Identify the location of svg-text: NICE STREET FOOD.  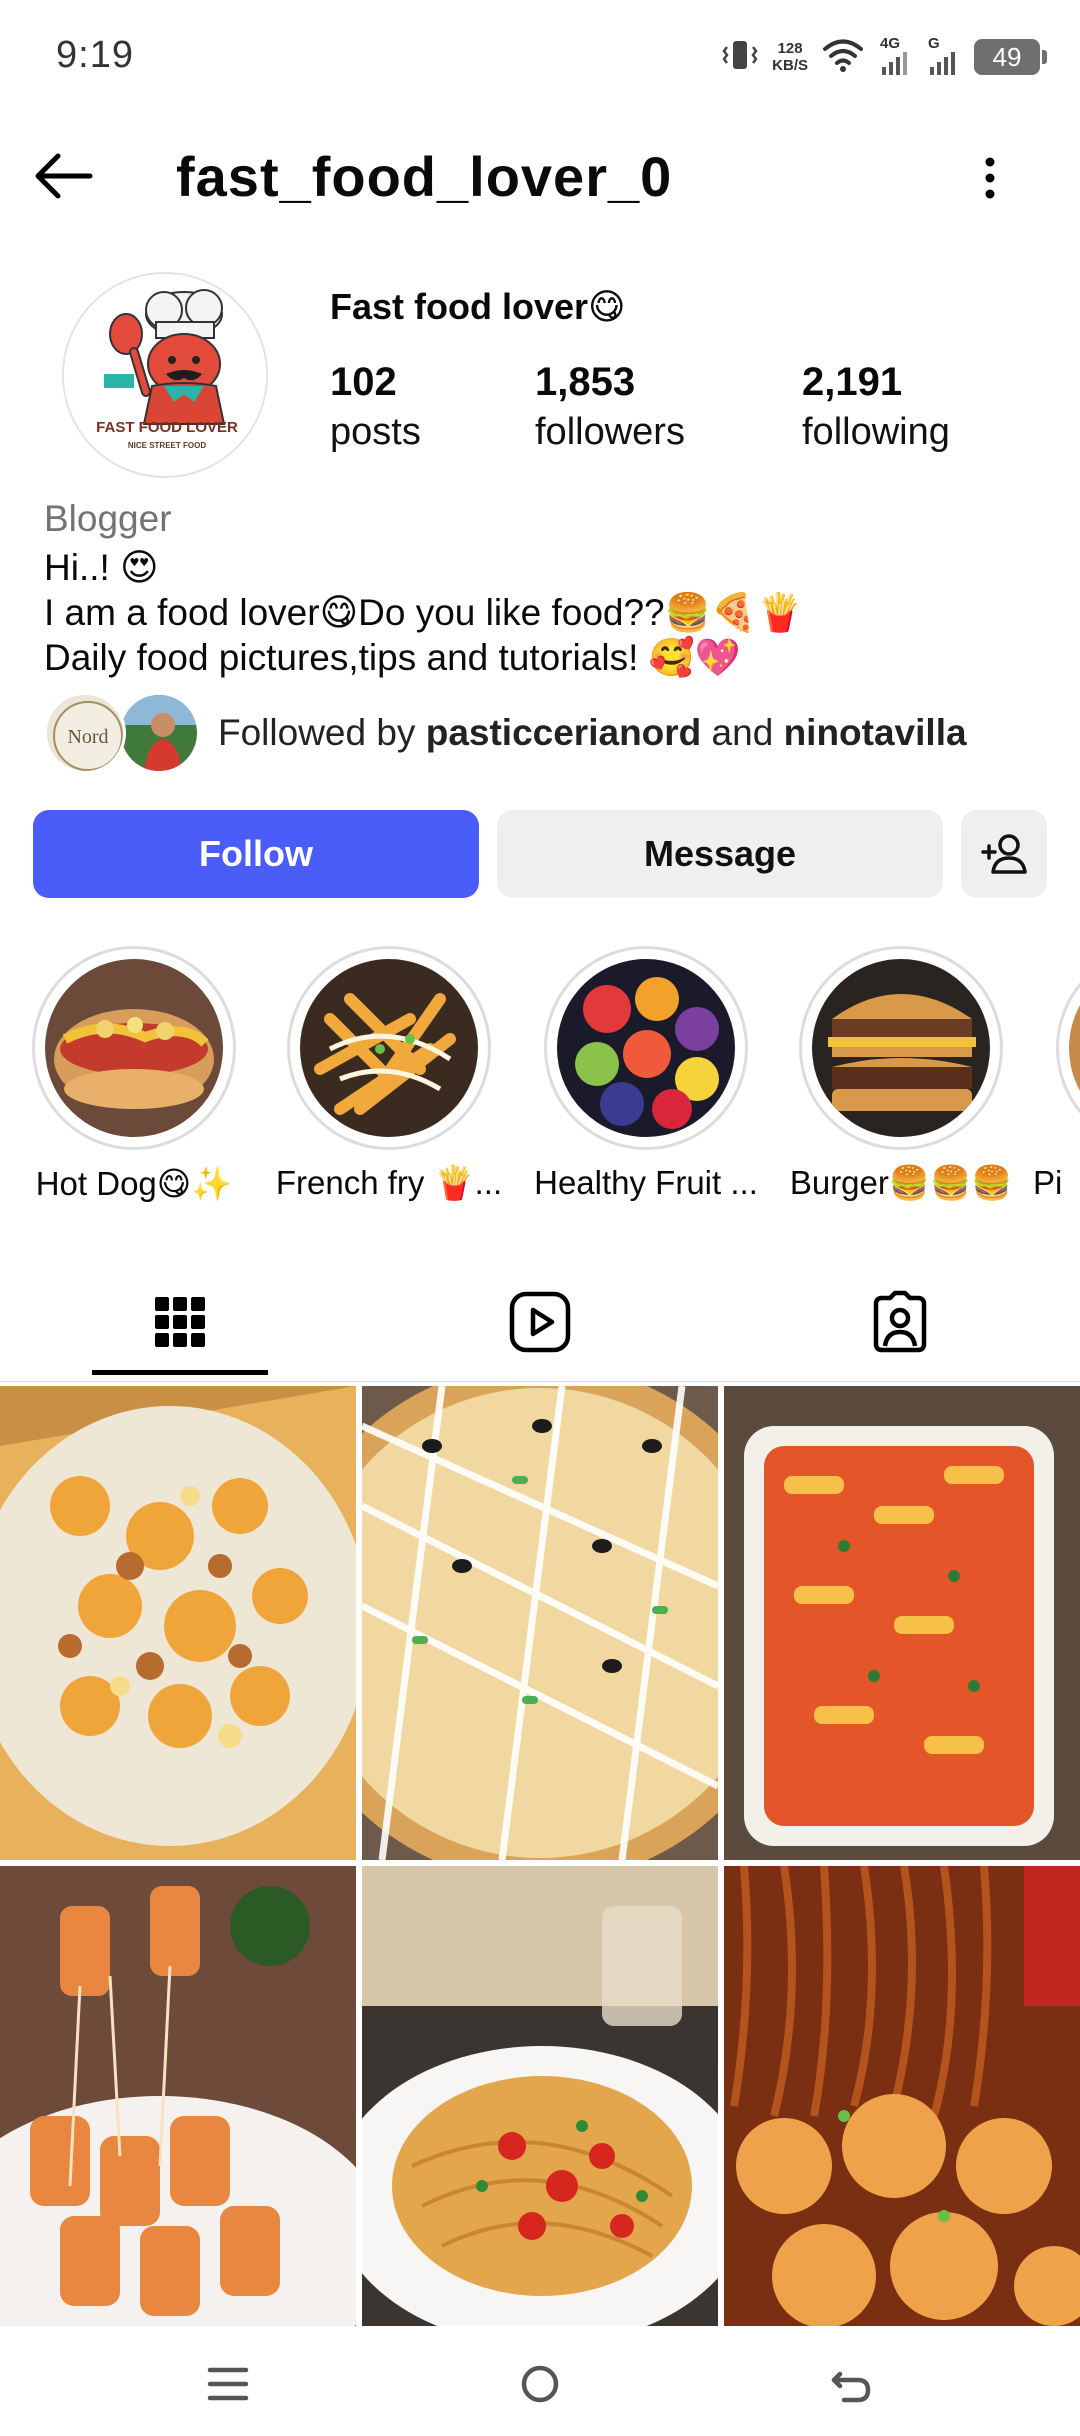
(167, 445).